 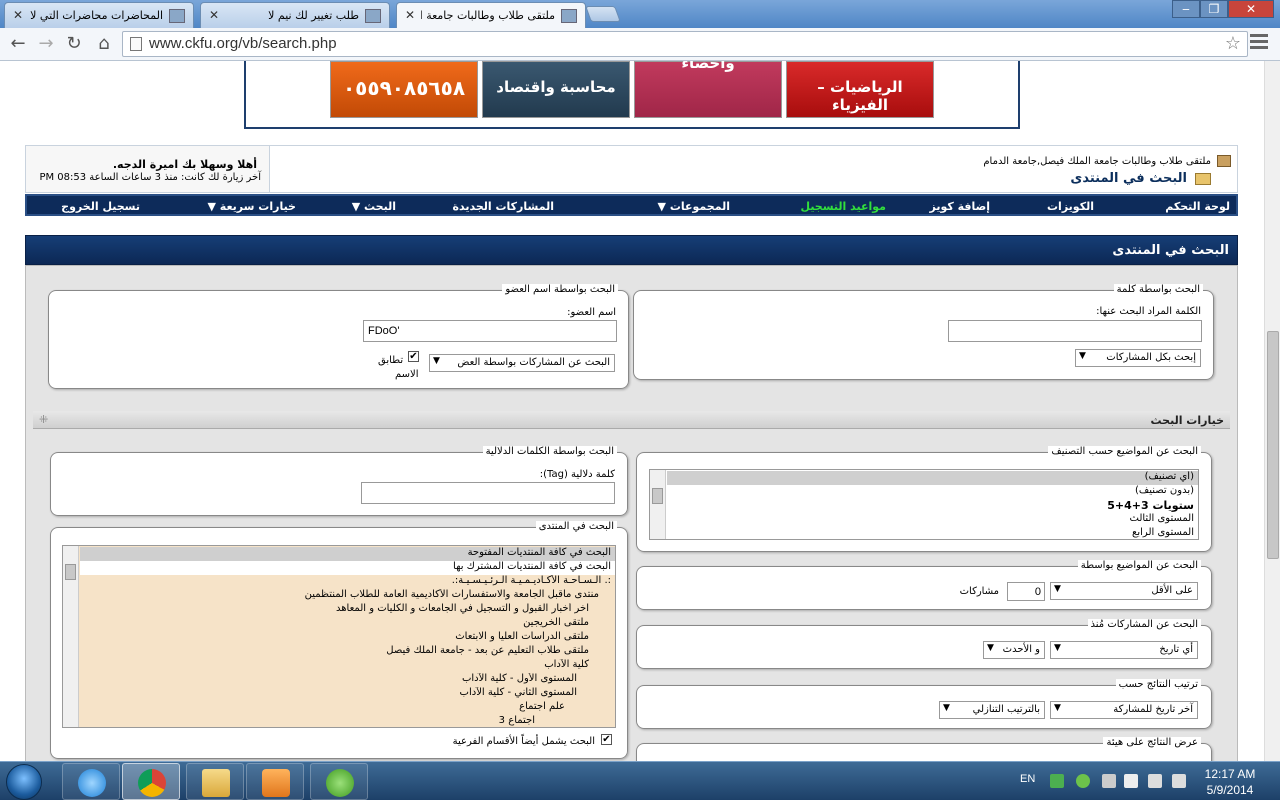 I want to click on tab-forum-search: ملتقى طلاب وطالبات جامعة الم ✕, so click(x=491, y=15).